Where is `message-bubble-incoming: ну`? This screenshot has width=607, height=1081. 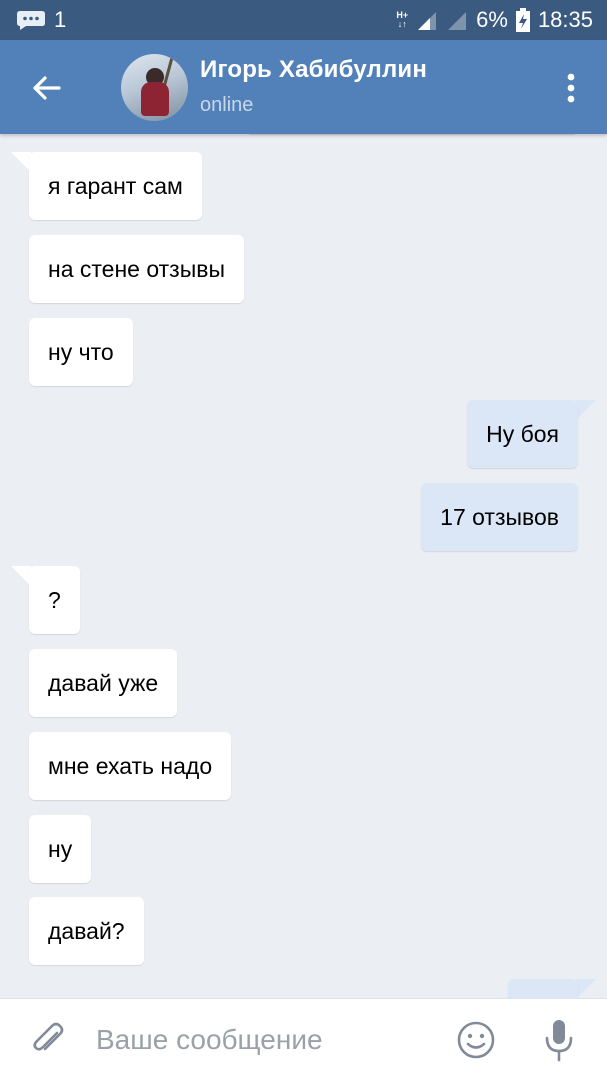
message-bubble-incoming: ну is located at coordinates (60, 849).